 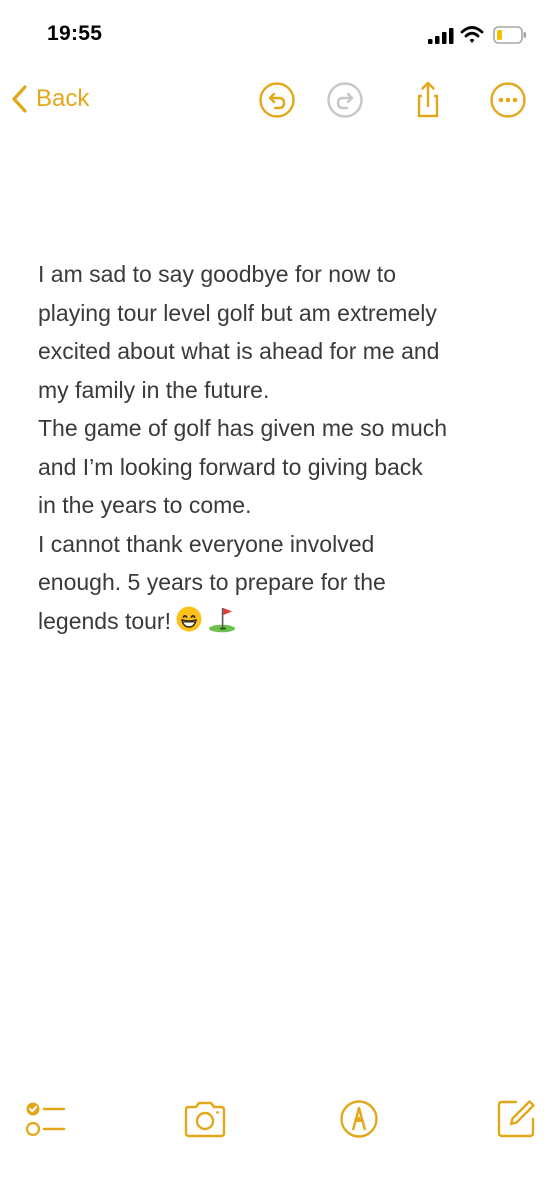 I want to click on back-label: Back, so click(x=63, y=98).